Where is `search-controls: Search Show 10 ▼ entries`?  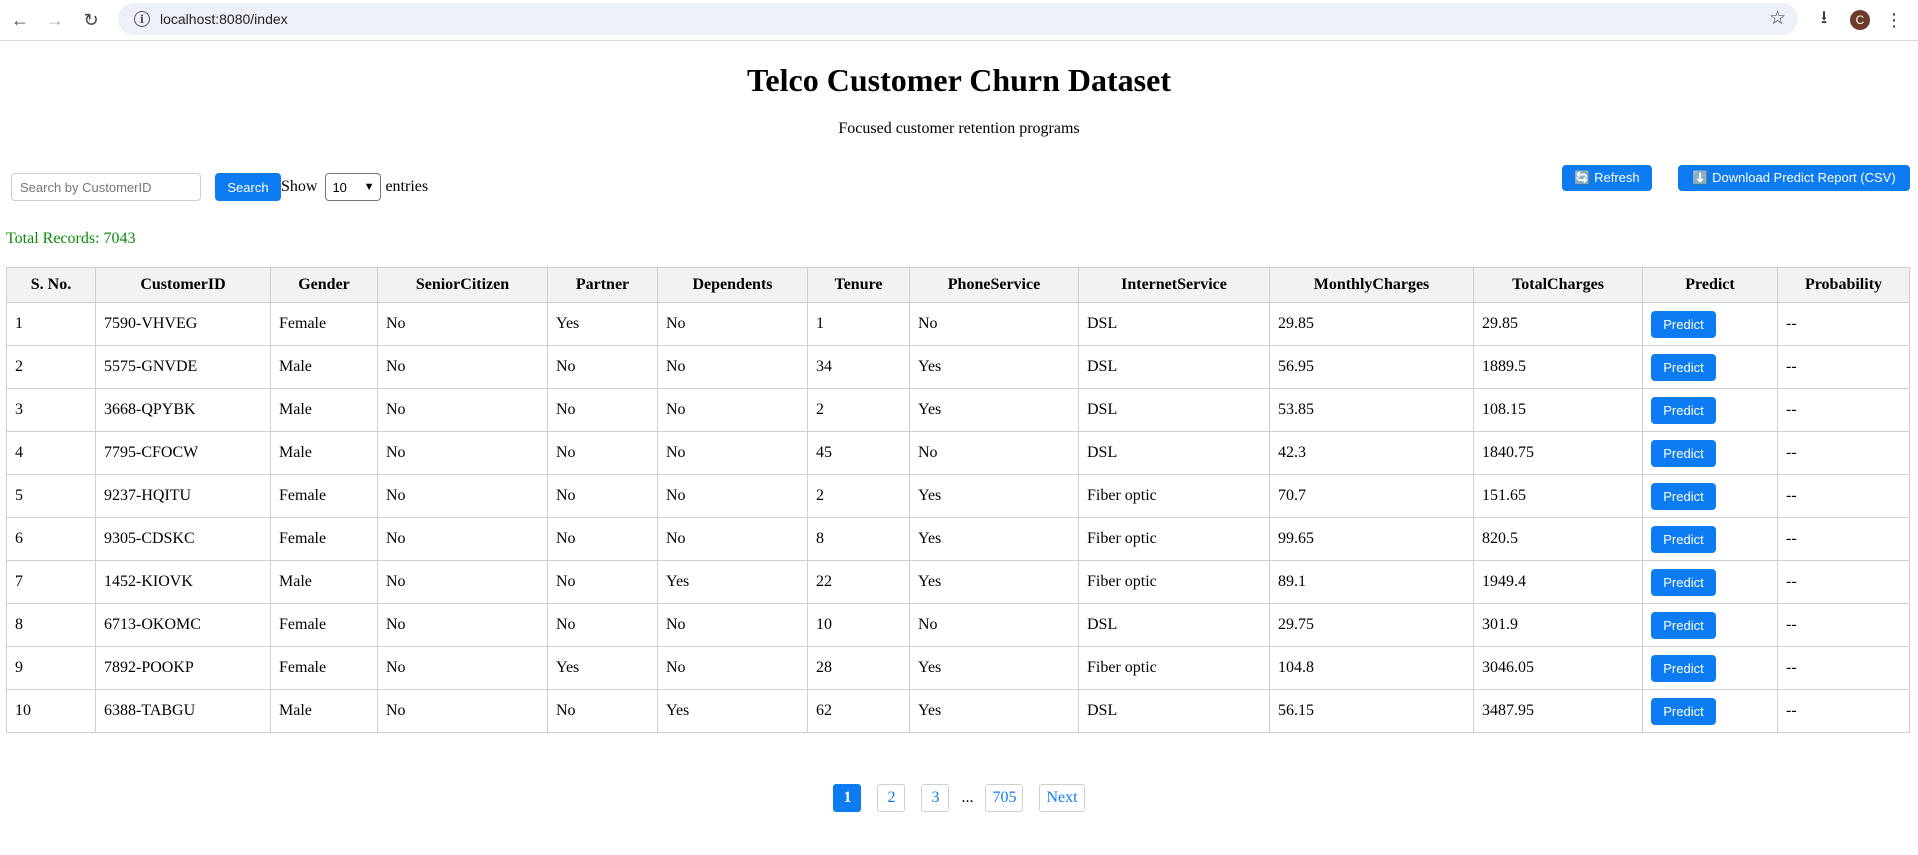 search-controls: Search Show 10 ▼ entries is located at coordinates (219, 187).